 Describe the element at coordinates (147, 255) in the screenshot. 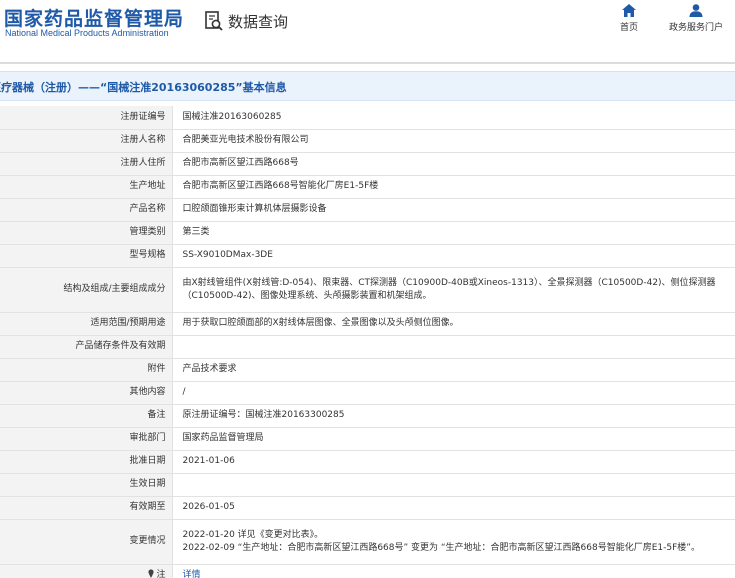

I see `field-label-text: 型号规格` at that location.